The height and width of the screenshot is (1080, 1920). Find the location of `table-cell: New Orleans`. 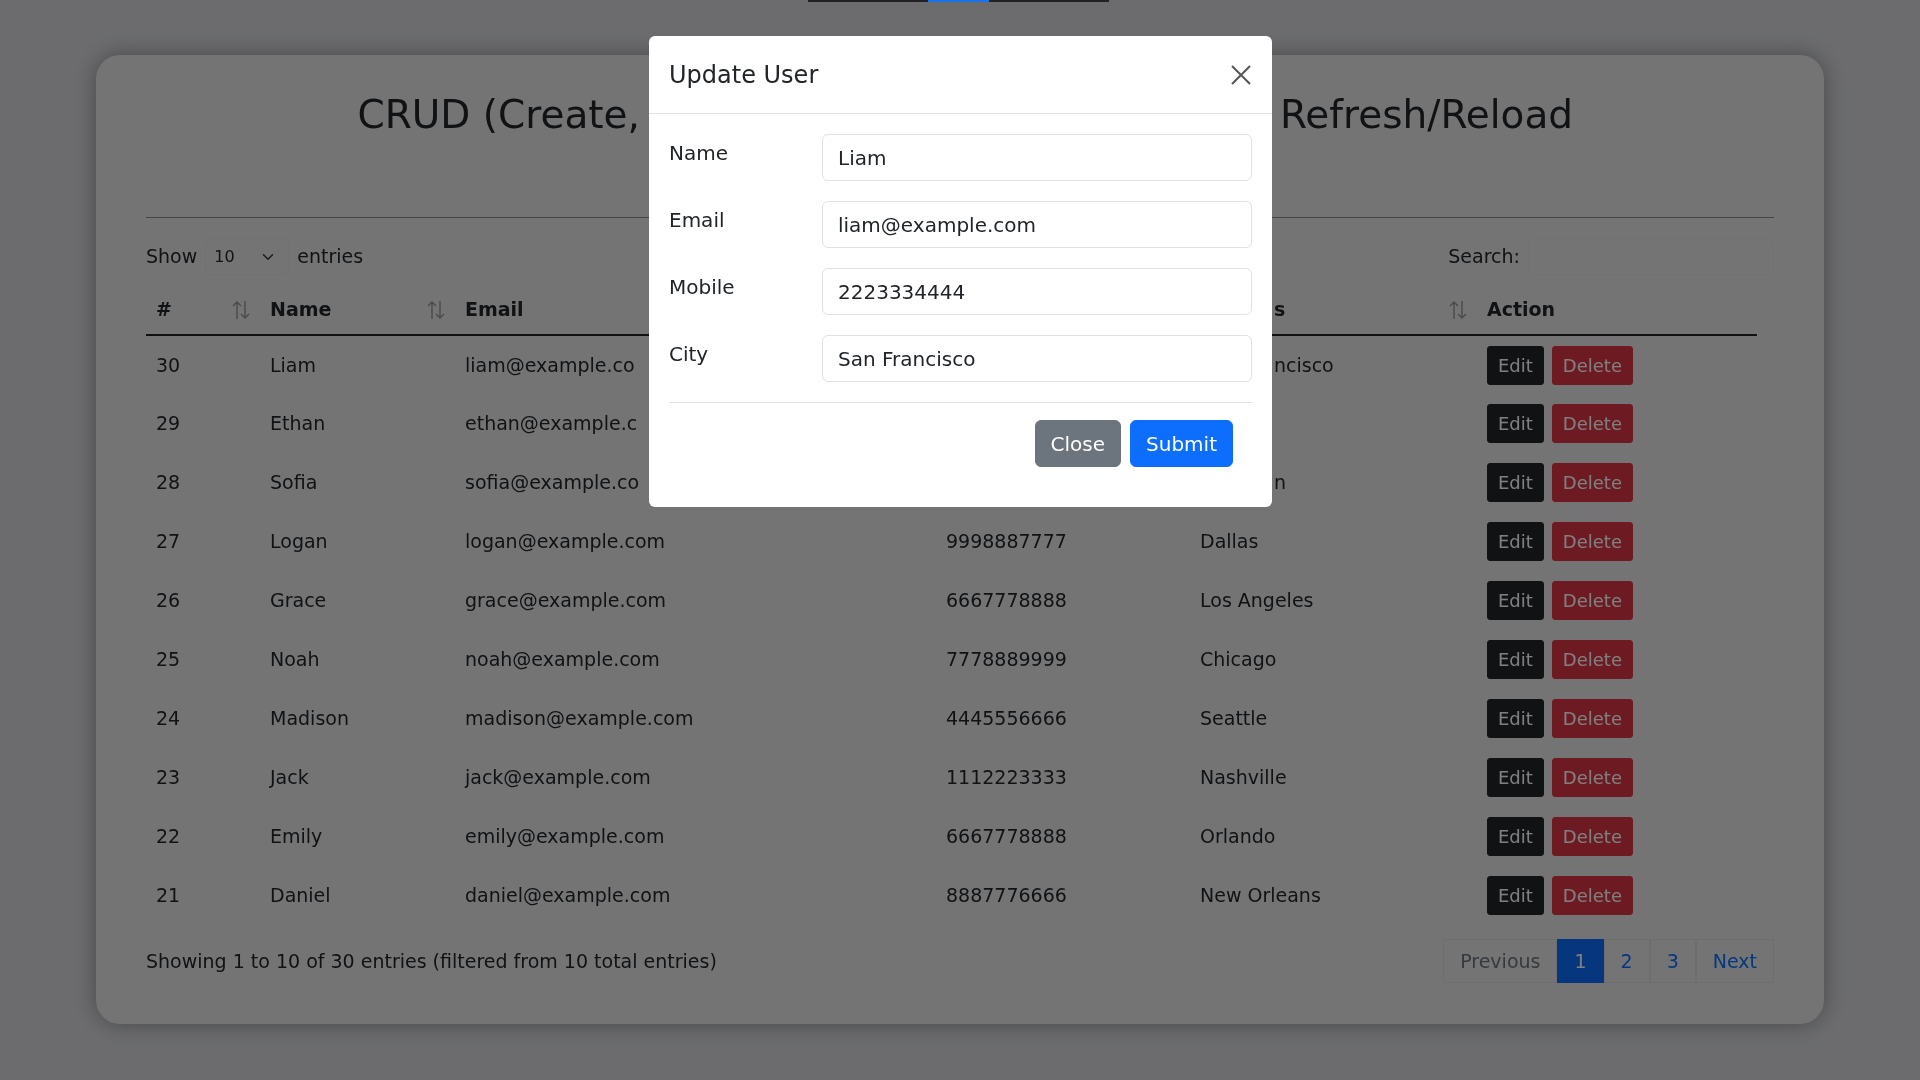

table-cell: New Orleans is located at coordinates (1260, 895).